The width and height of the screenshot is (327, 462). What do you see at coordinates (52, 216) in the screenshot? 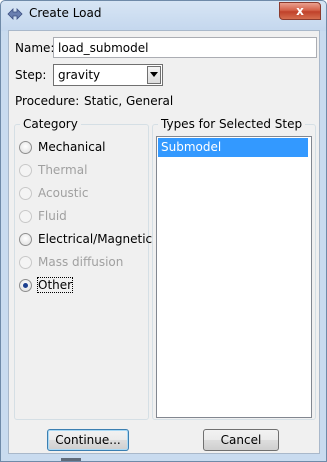
I see `radio-label: Fluid` at bounding box center [52, 216].